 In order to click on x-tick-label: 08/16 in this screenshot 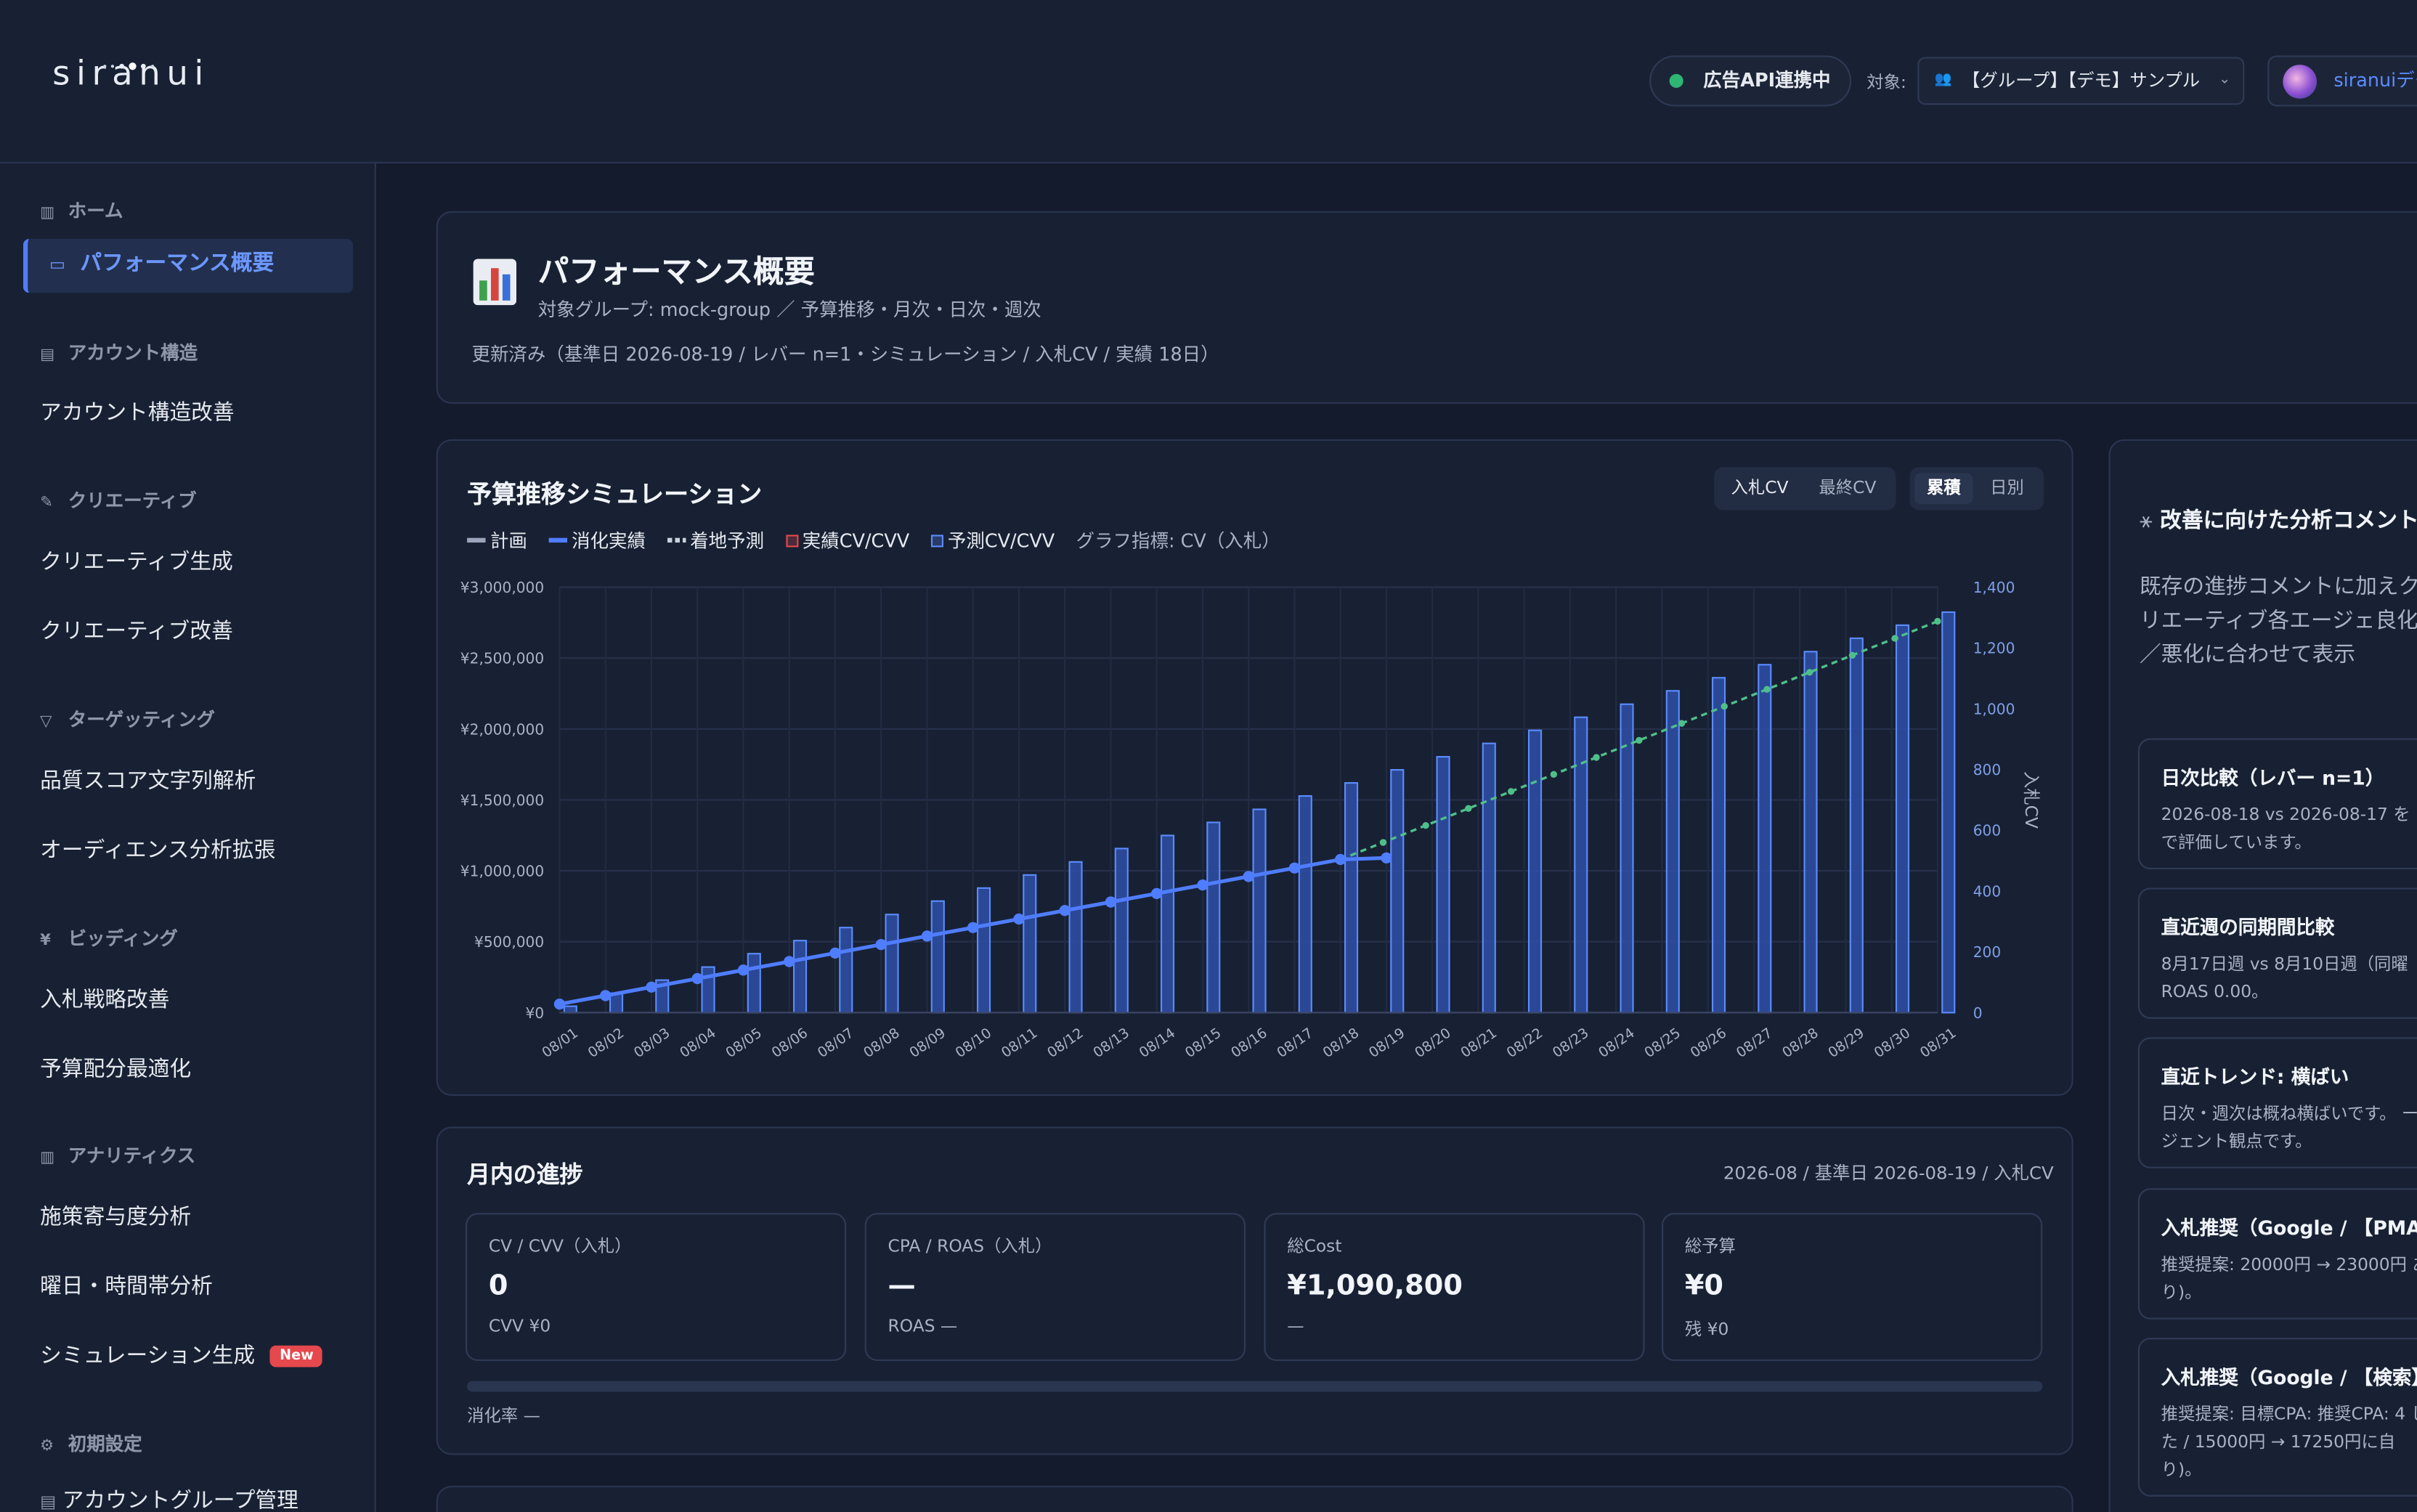, I will do `click(1249, 1043)`.